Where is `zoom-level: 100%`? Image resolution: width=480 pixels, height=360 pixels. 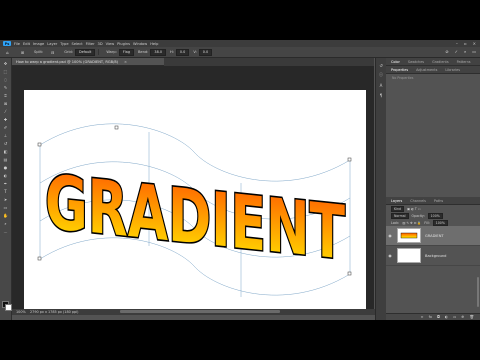
zoom-level: 100% is located at coordinates (23, 312).